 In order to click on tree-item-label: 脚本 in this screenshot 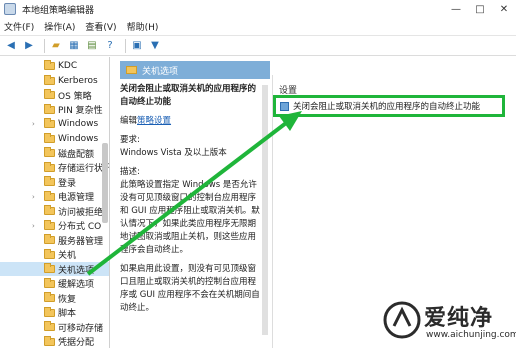, I will do `click(67, 314)`.